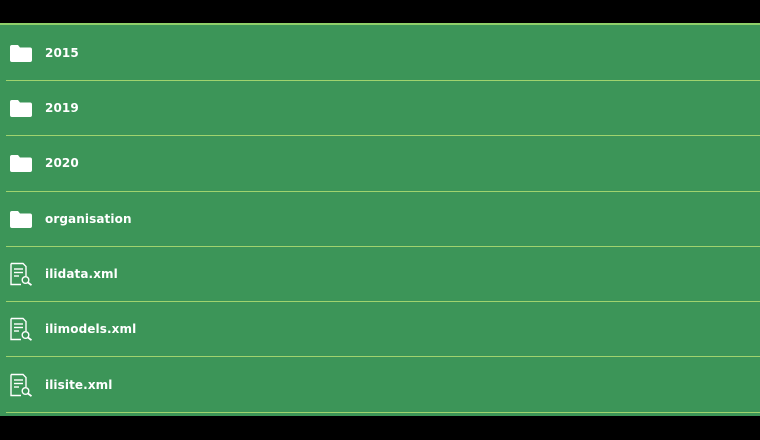 This screenshot has height=440, width=760. Describe the element at coordinates (81, 274) in the screenshot. I see `item-label: ilidata.xml` at that location.